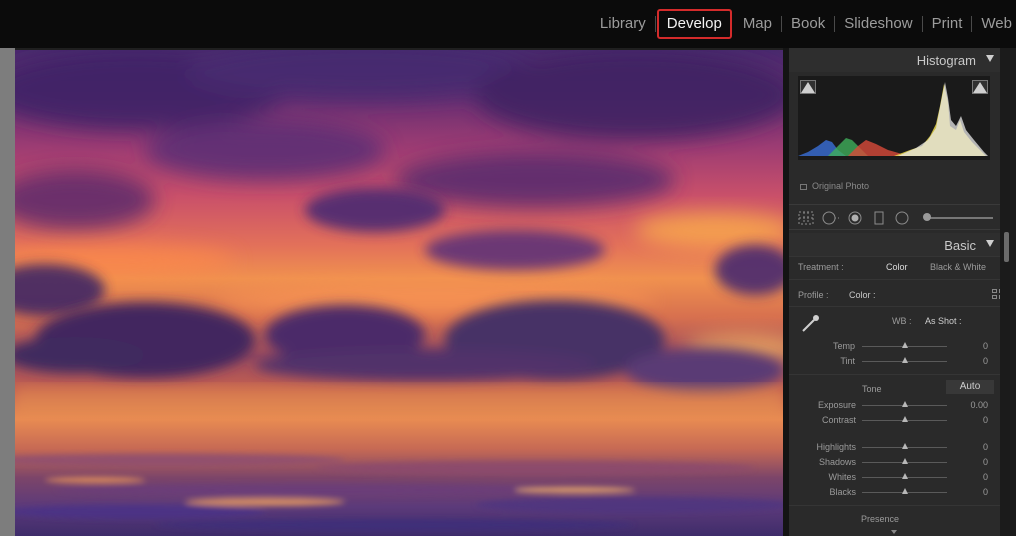  Describe the element at coordinates (841, 186) in the screenshot. I see `original-photo-label: Original Photo` at that location.